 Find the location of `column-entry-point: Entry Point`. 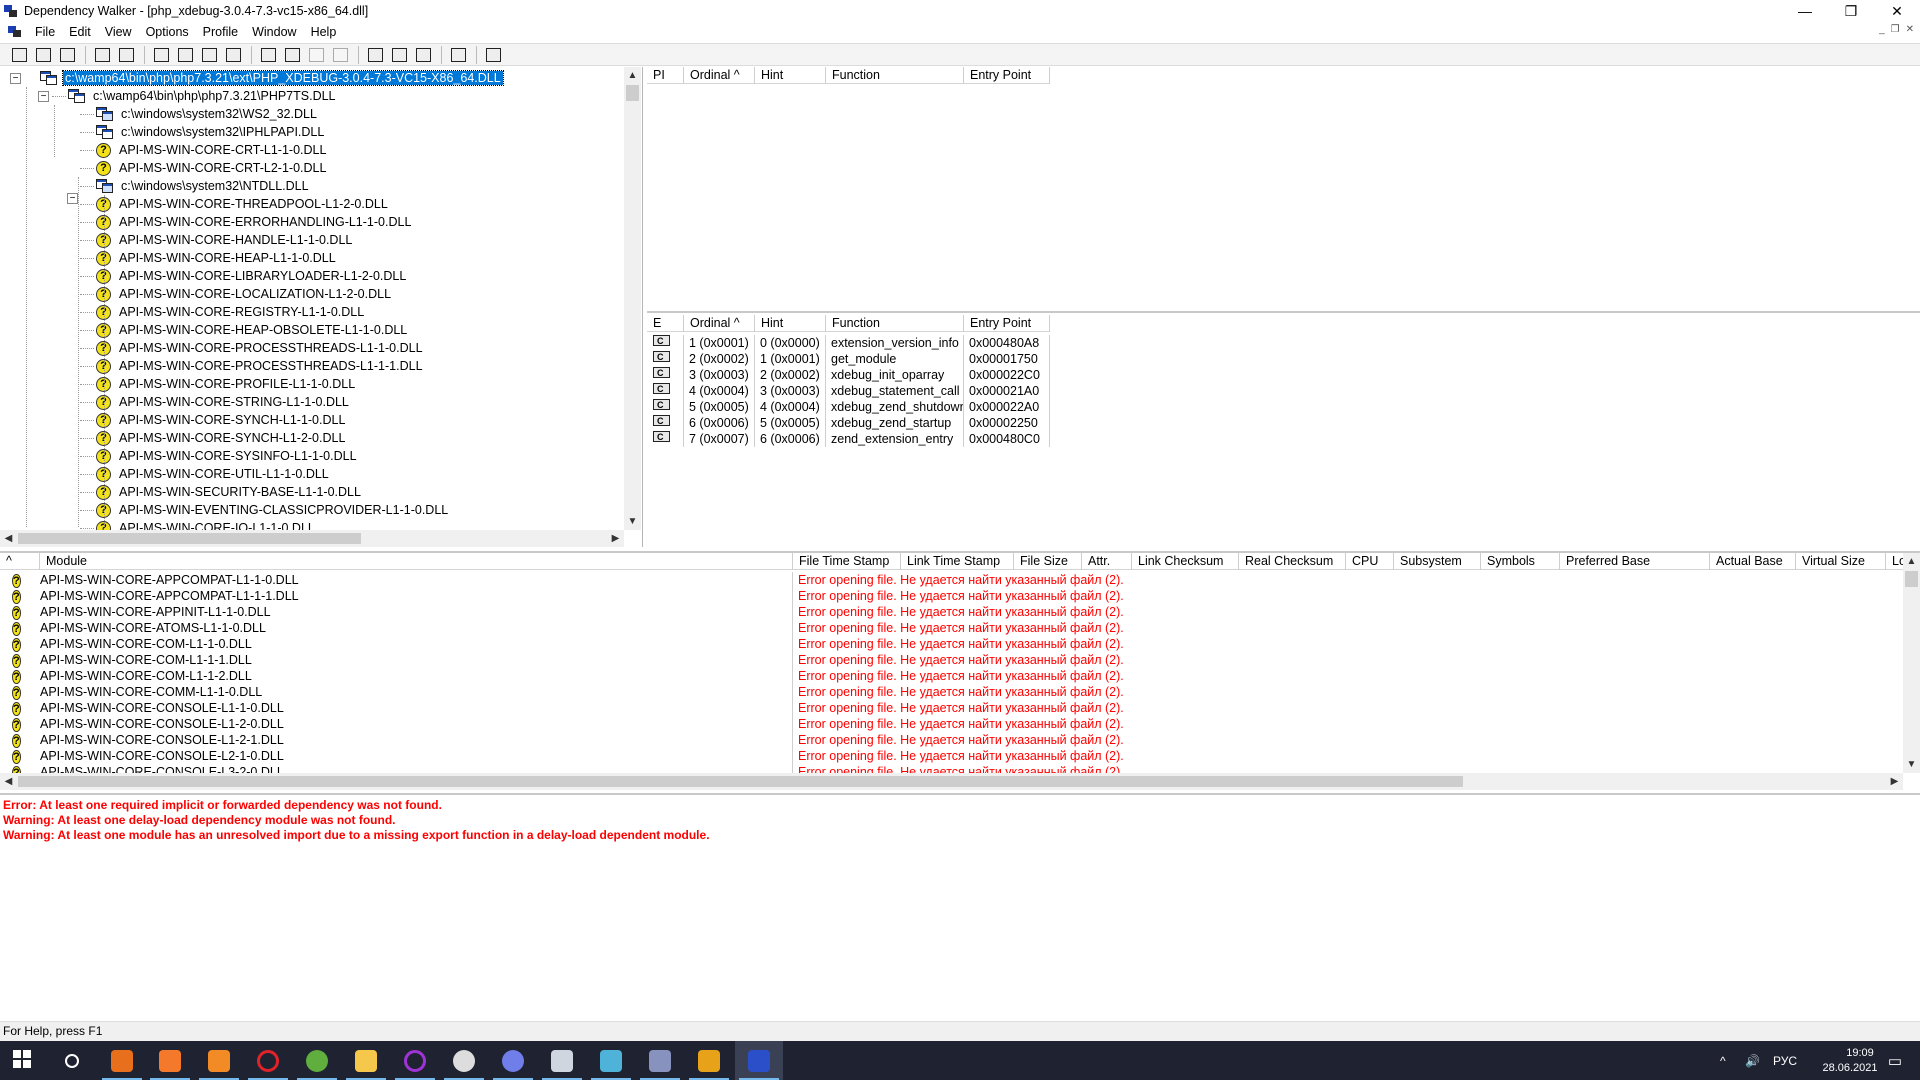

column-entry-point: Entry Point is located at coordinates (1007, 323).